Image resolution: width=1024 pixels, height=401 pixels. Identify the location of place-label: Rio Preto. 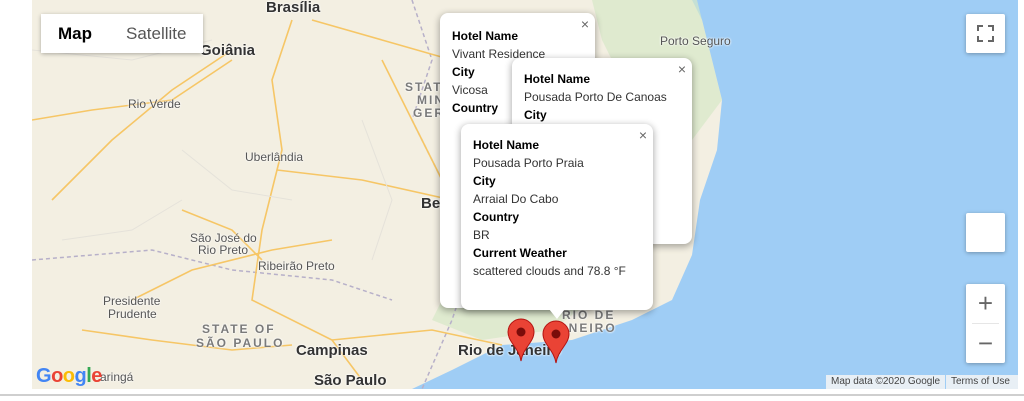
(223, 250).